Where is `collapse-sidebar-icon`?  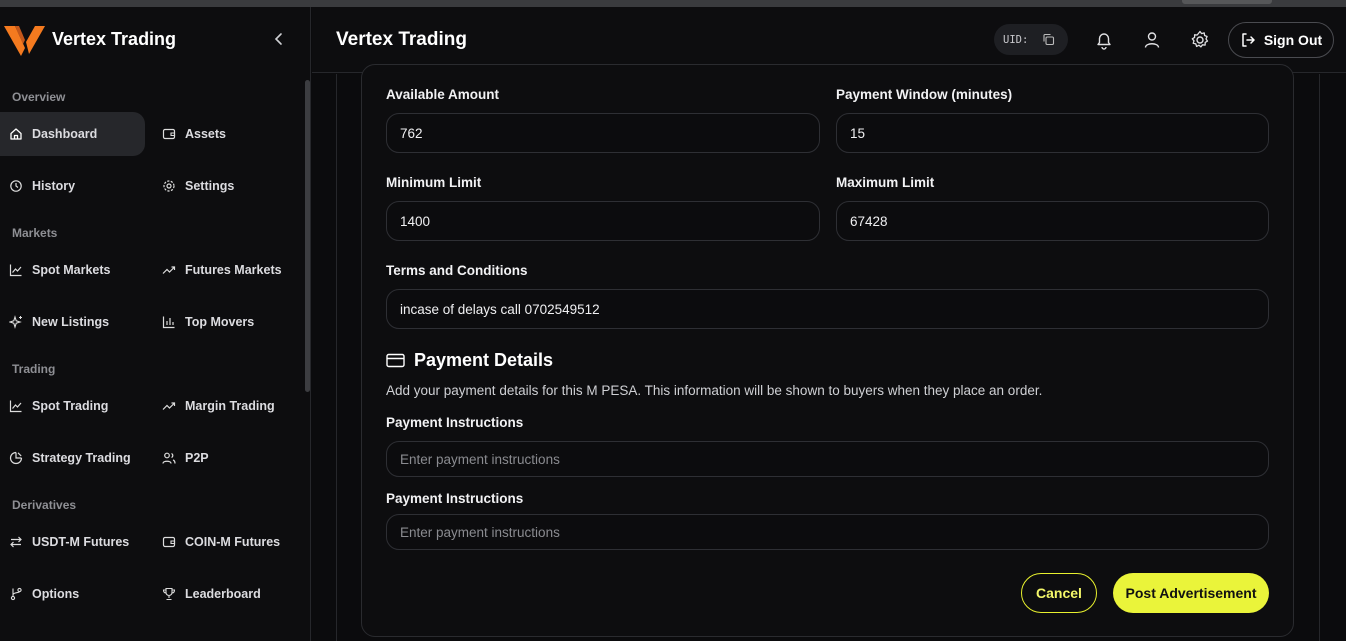 collapse-sidebar-icon is located at coordinates (279, 39).